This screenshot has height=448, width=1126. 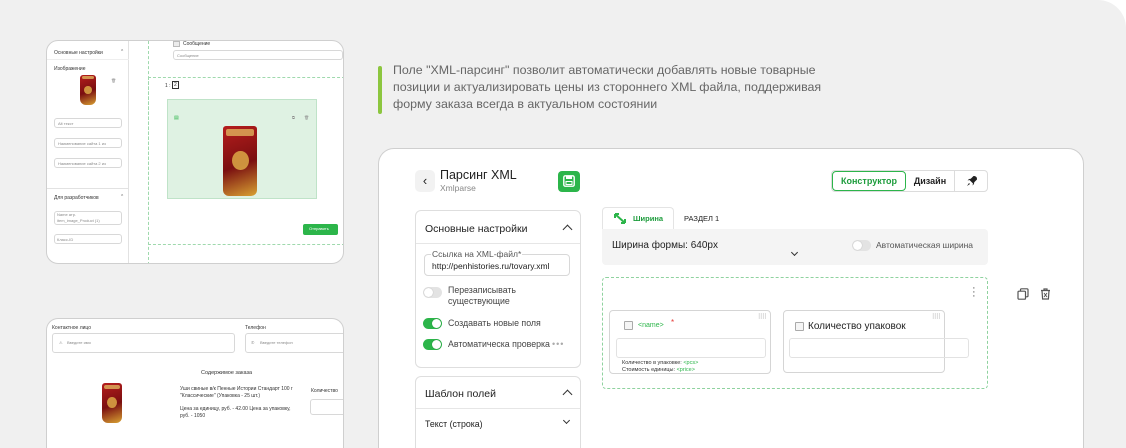 What do you see at coordinates (79, 342) in the screenshot?
I see `thumb2-contact-placeholder: Введите имя` at bounding box center [79, 342].